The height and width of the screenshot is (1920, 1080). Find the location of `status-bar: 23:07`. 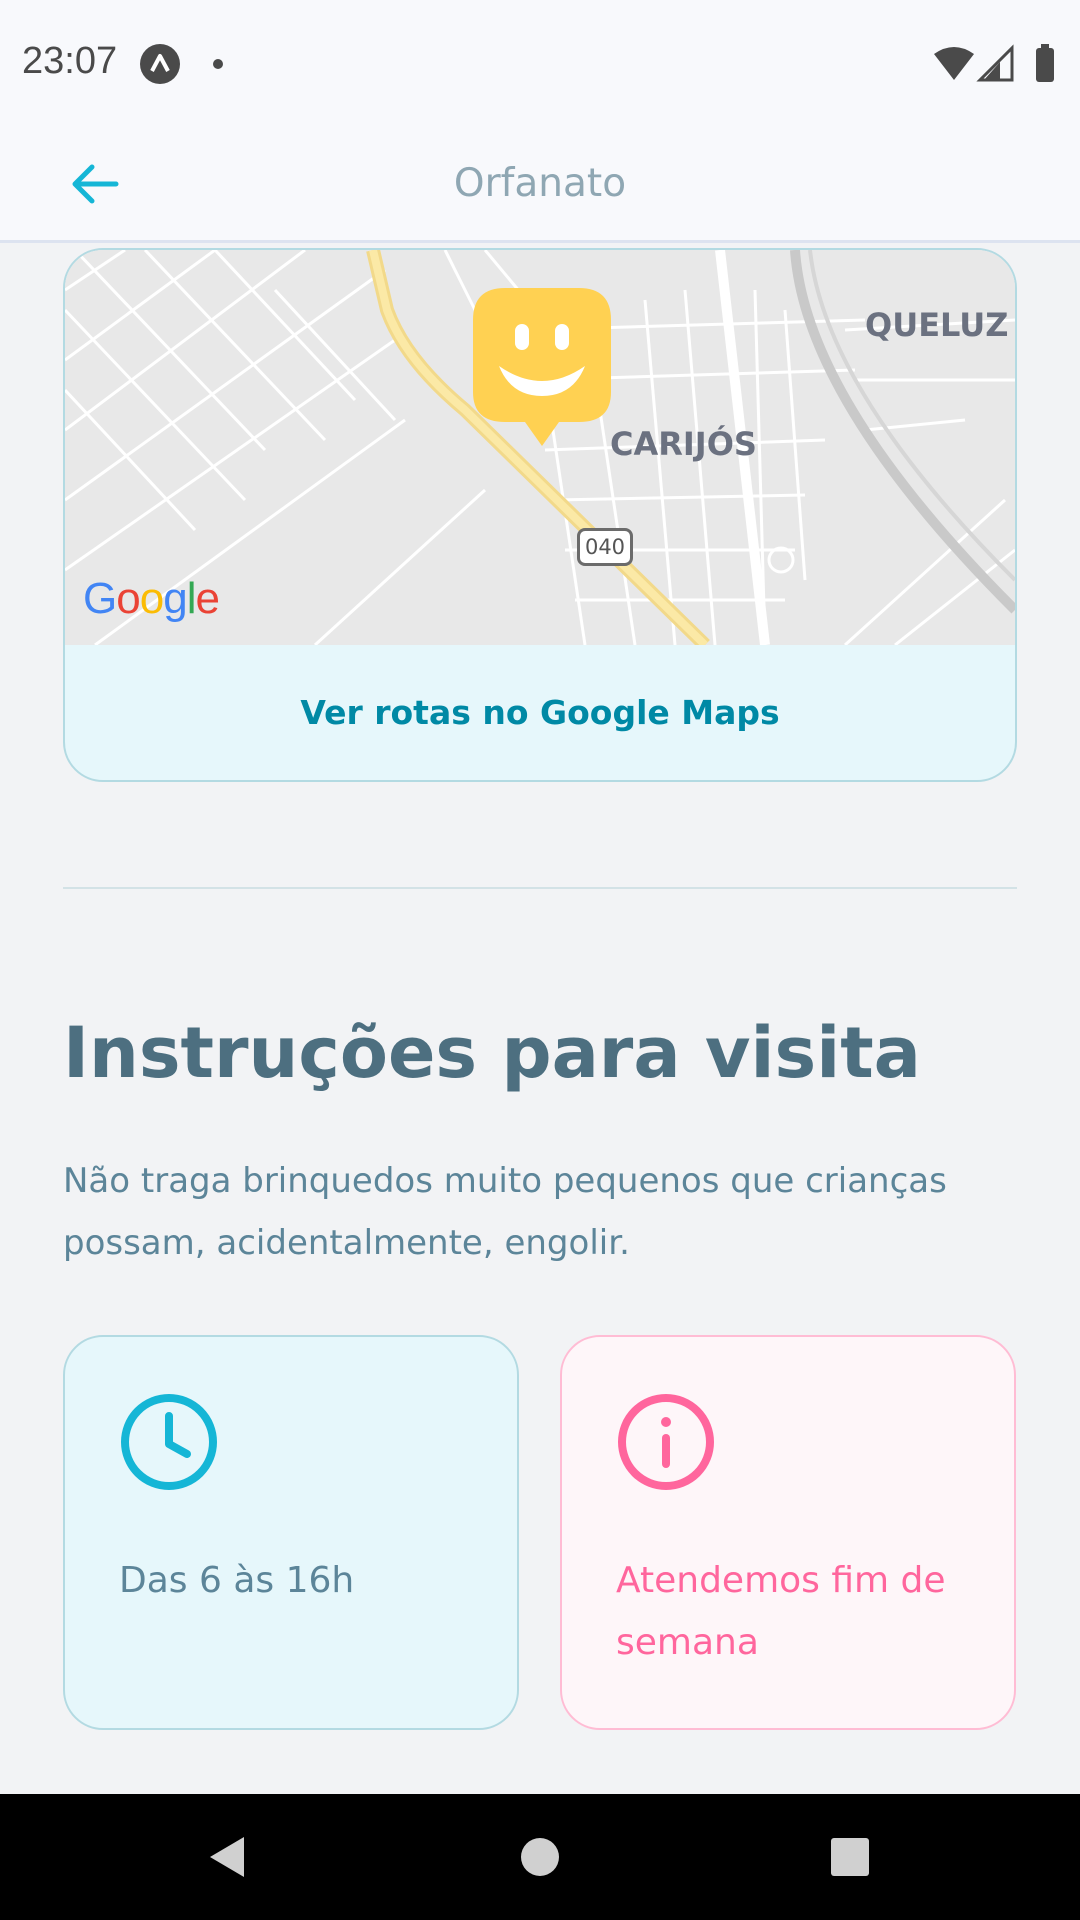

status-bar: 23:07 is located at coordinates (540, 62).